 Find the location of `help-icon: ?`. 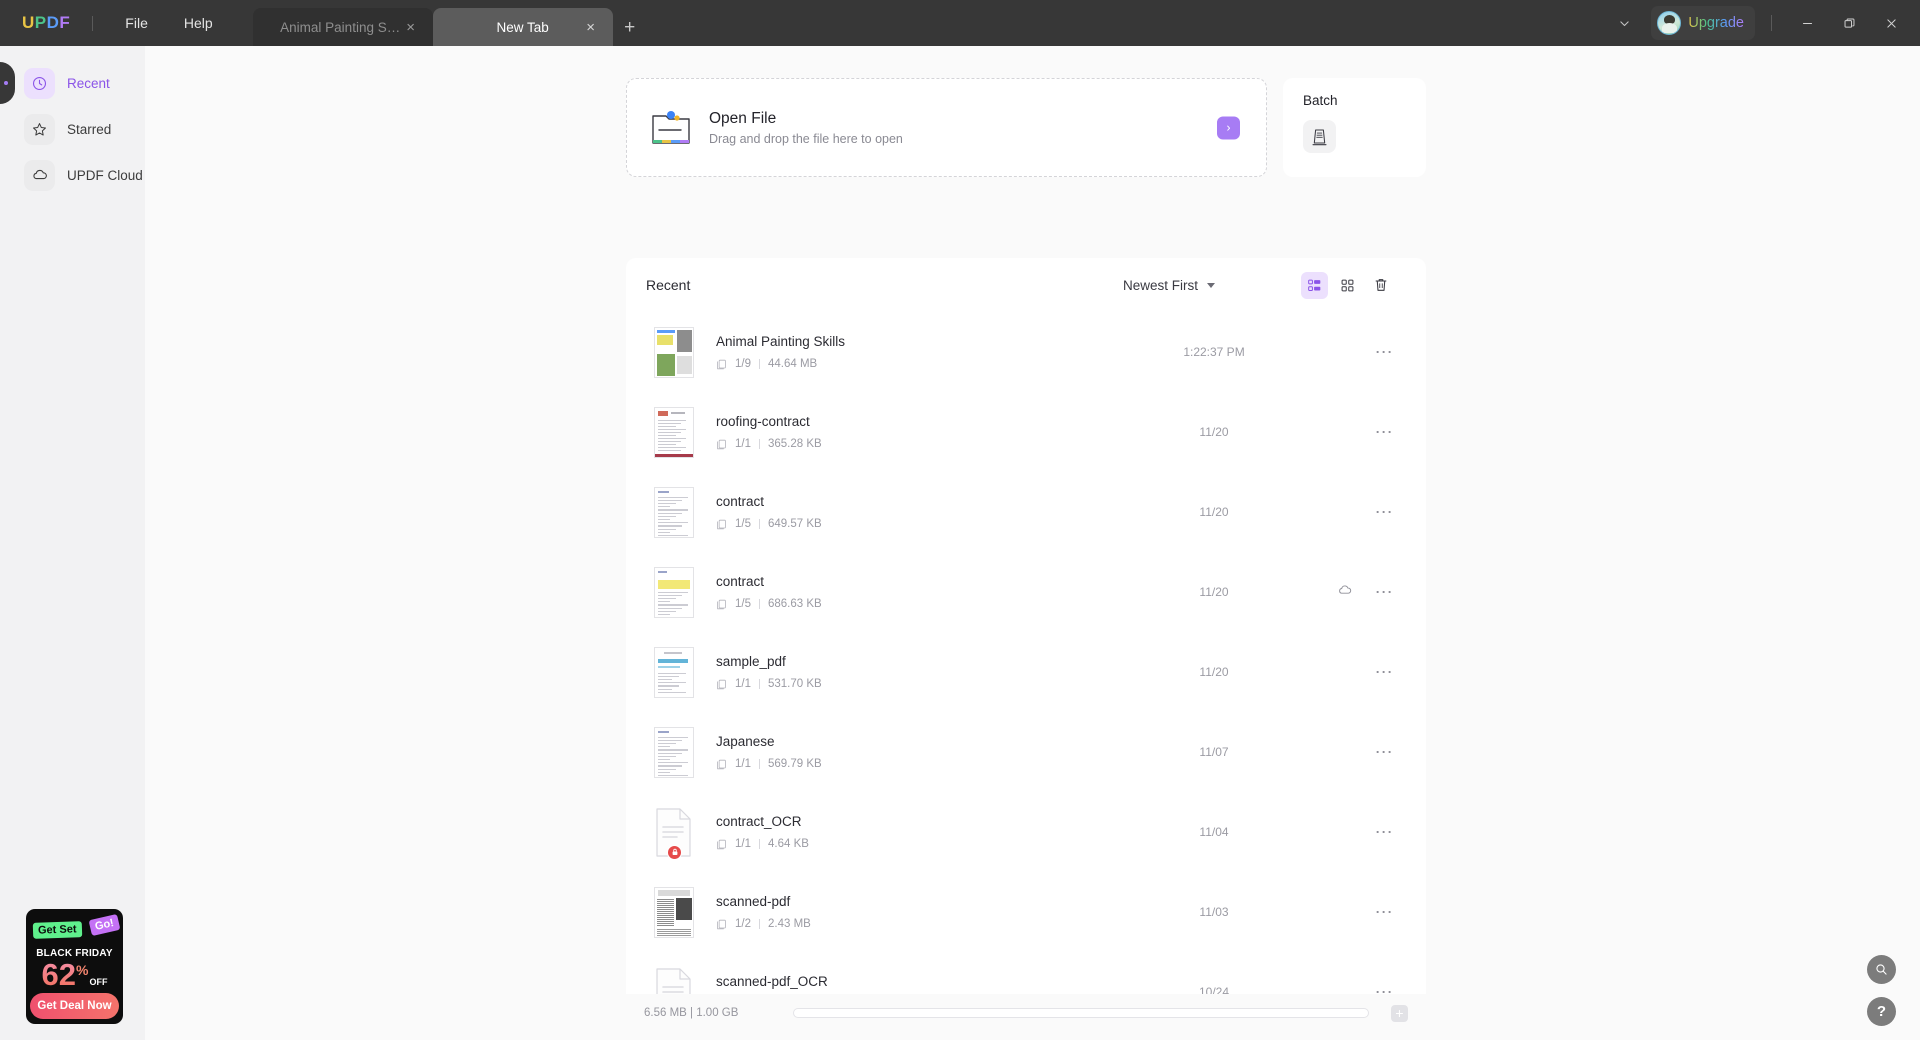

help-icon: ? is located at coordinates (1881, 1011).